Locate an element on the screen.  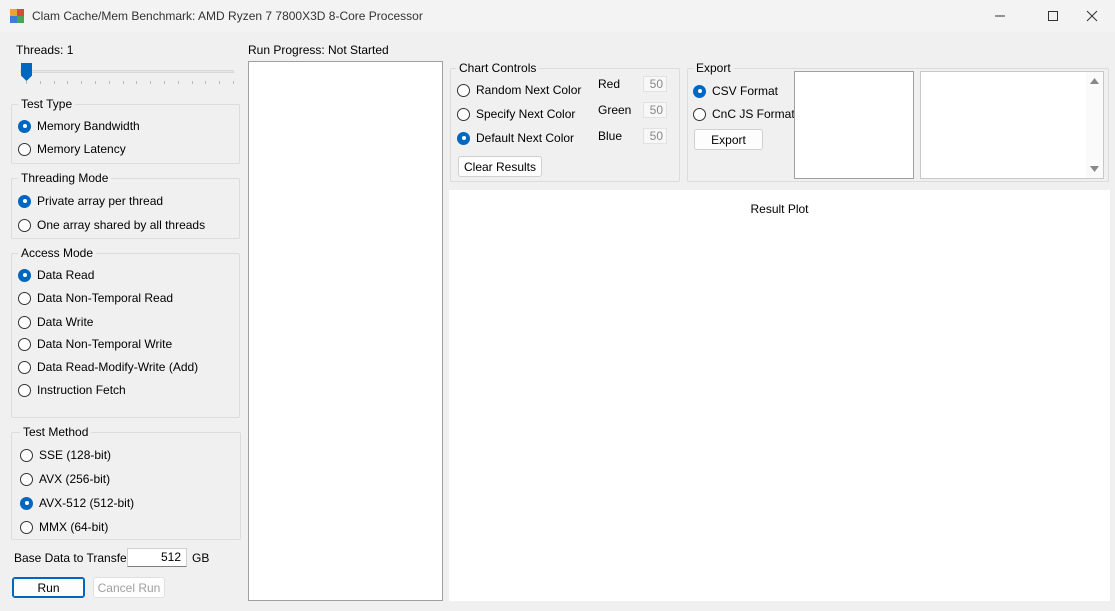
radio-label: Private array per thread is located at coordinates (100, 201).